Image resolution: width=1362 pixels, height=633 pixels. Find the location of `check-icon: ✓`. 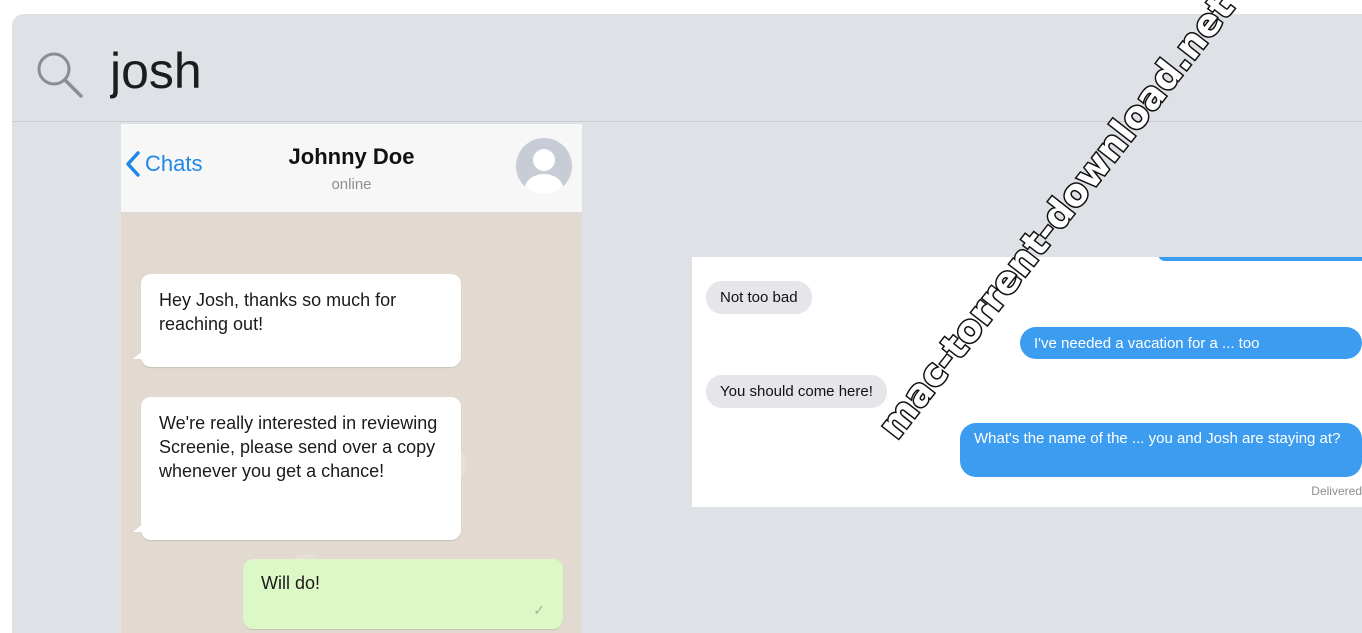

check-icon: ✓ is located at coordinates (539, 610).